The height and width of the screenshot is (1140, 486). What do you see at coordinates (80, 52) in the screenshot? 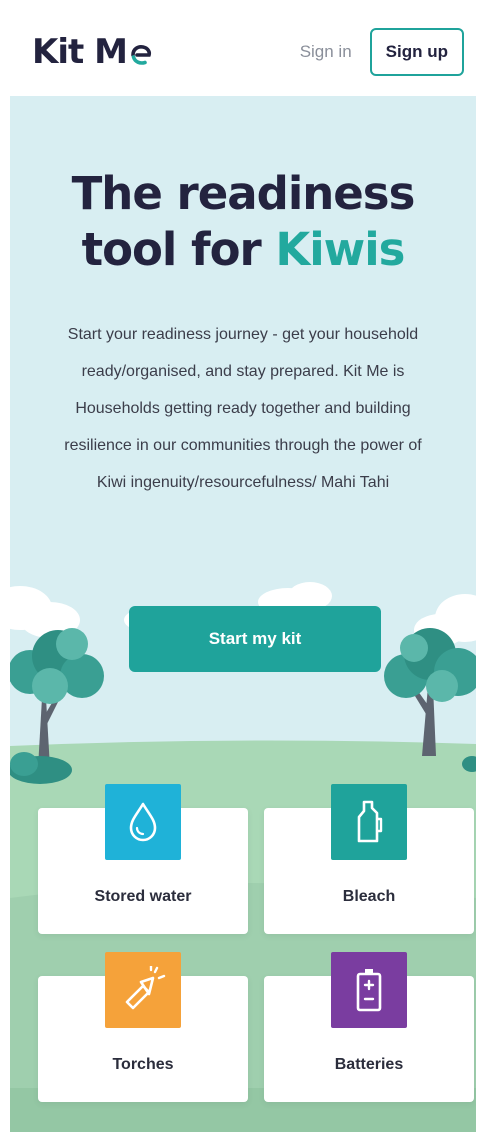
I see `logo-text: Kit M` at bounding box center [80, 52].